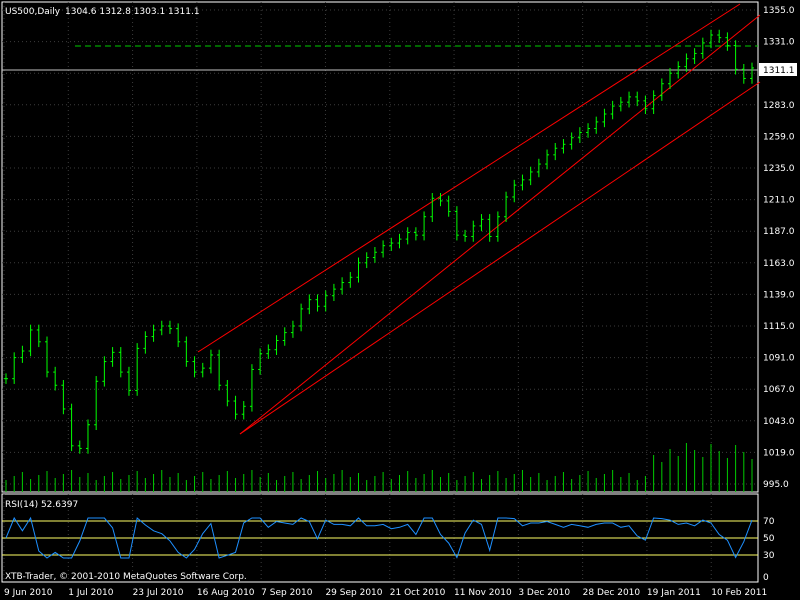 The height and width of the screenshot is (600, 800). I want to click on price-tick-label: 1115.0, so click(779, 327).